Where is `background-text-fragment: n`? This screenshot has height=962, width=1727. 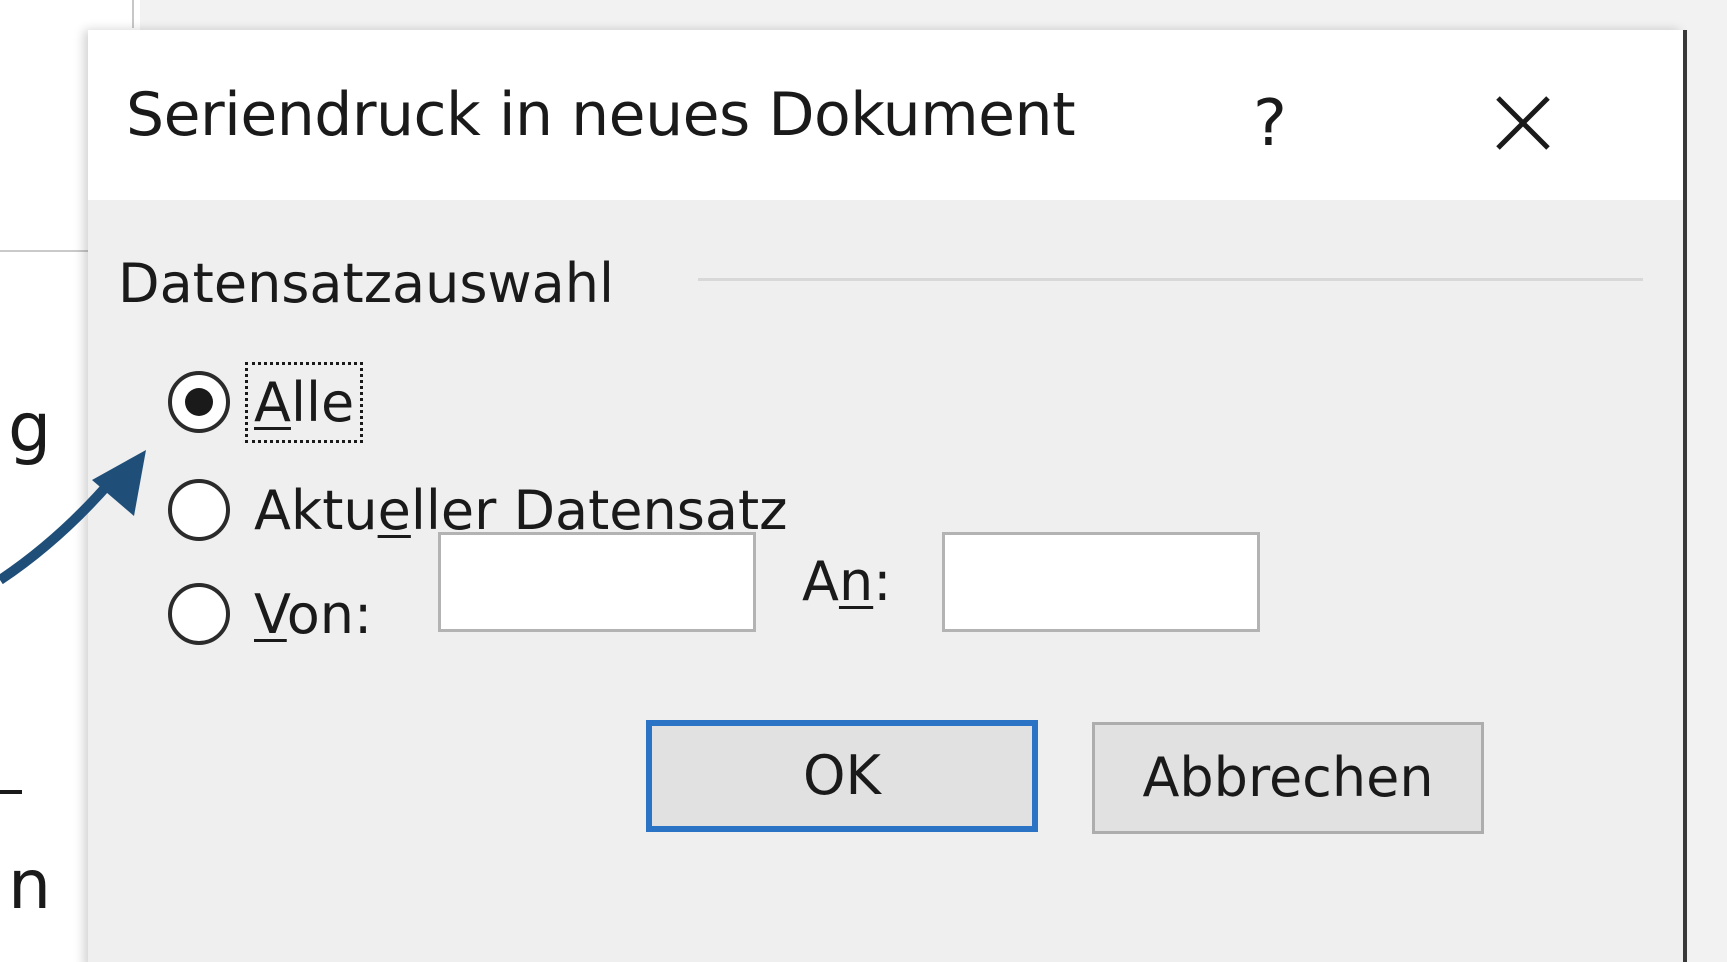
background-text-fragment: n is located at coordinates (30, 885).